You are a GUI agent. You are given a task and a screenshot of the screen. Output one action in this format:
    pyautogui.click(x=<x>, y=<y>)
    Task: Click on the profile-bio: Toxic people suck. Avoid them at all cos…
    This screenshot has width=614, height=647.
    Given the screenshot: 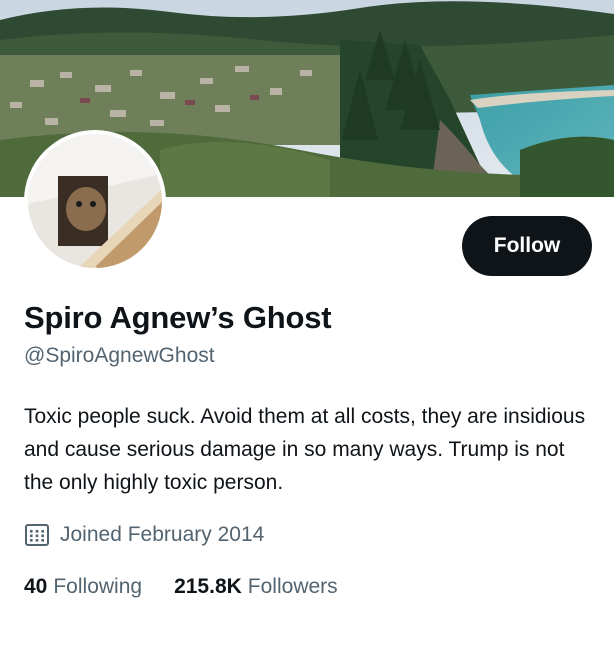 What is the action you would take?
    pyautogui.click(x=305, y=449)
    